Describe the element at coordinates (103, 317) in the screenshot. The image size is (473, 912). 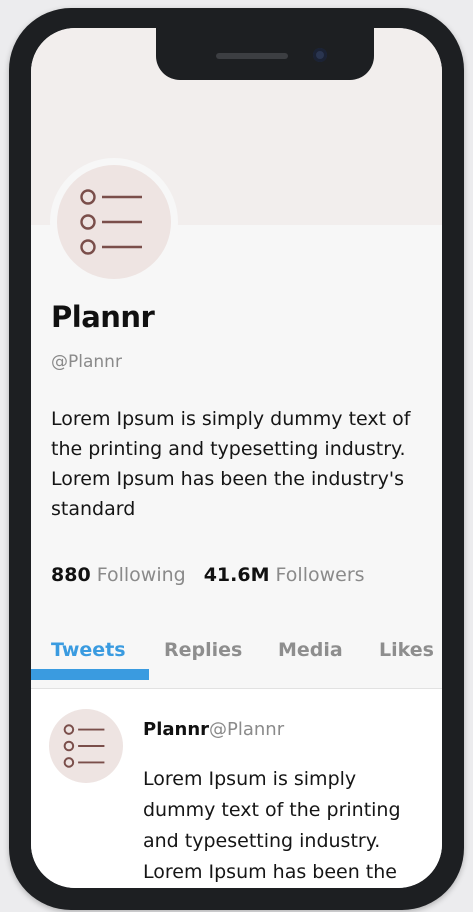
I see `profile-name: Plannr` at that location.